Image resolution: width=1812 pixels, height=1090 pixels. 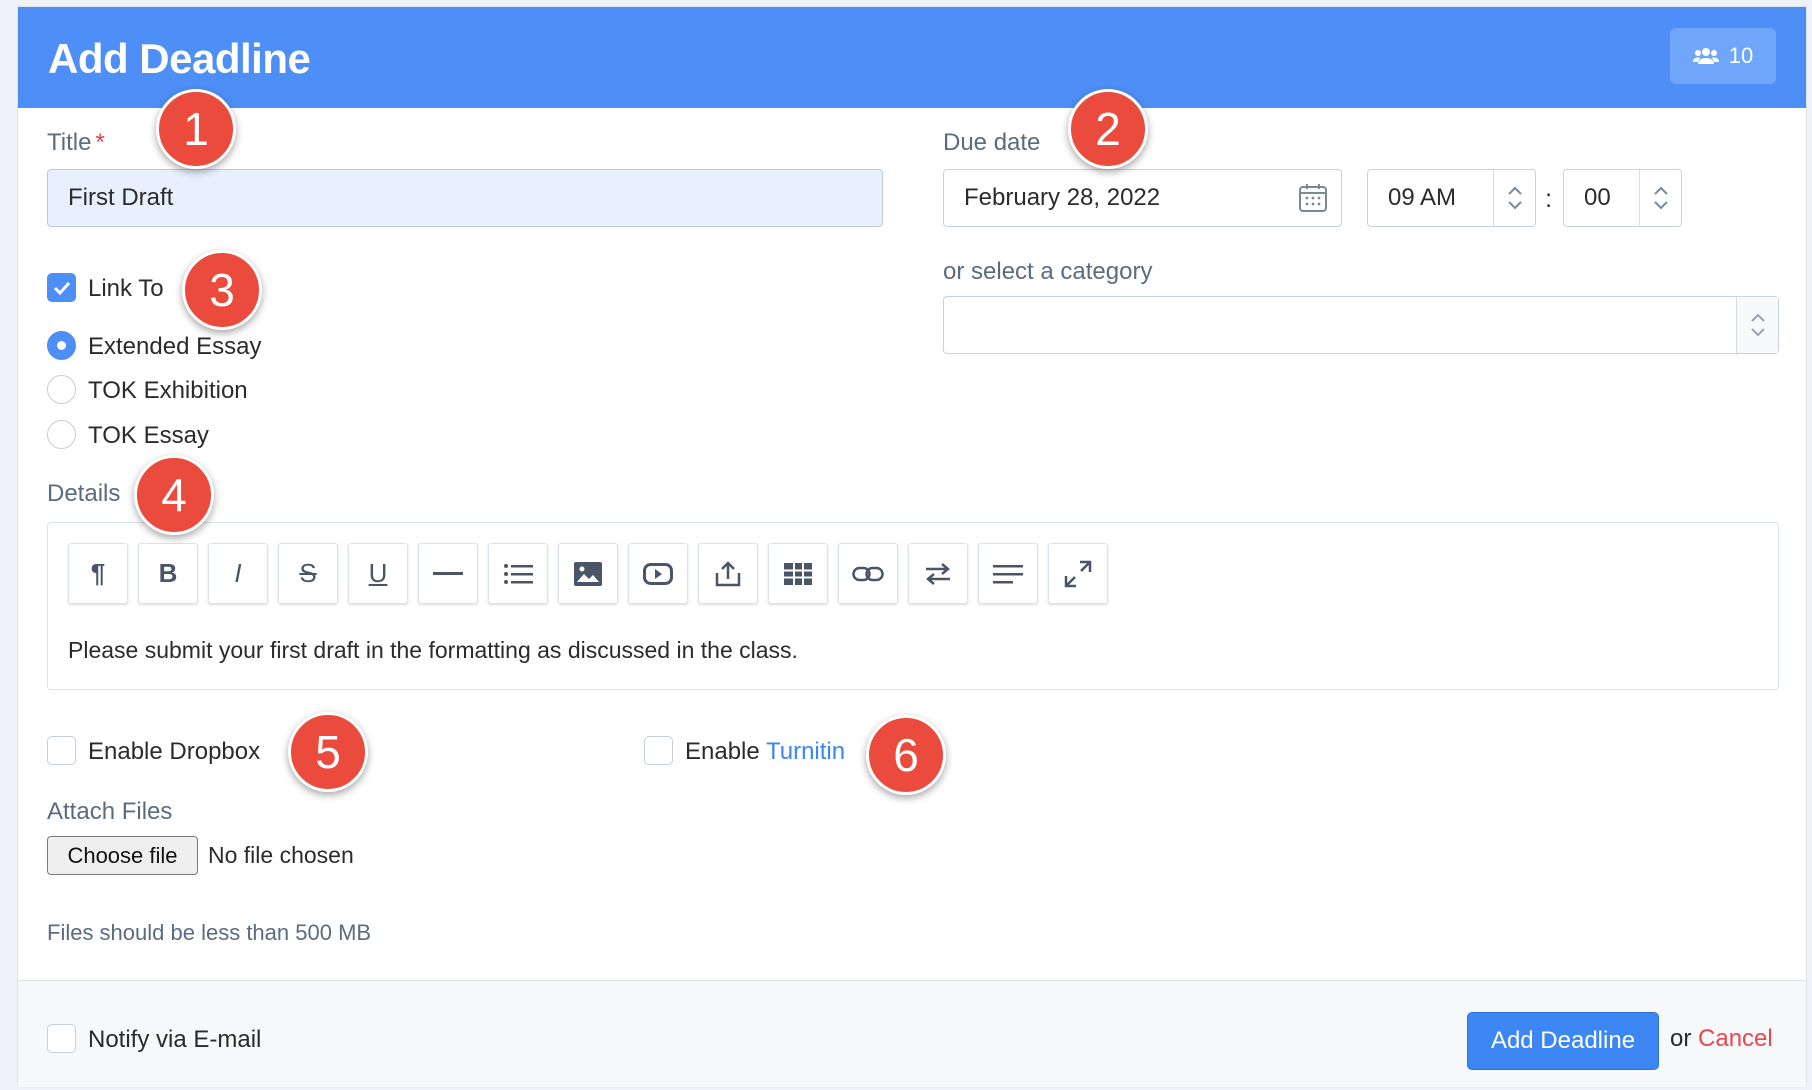 I want to click on choose-file-button: Choose file, so click(x=122, y=855).